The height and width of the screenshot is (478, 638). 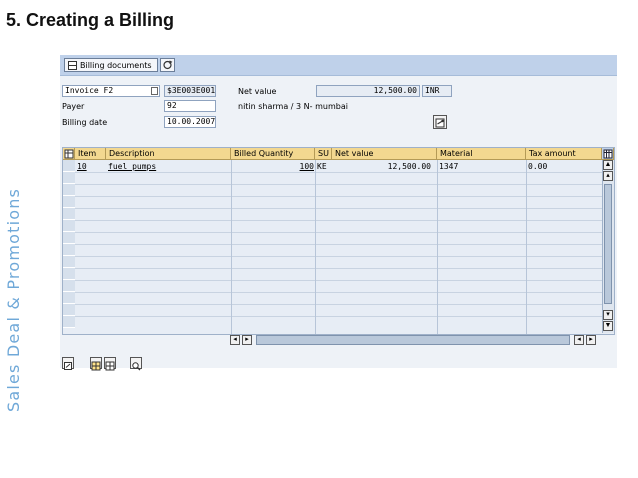 What do you see at coordinates (608, 326) in the screenshot?
I see `scroll-bottom-button: ▼` at bounding box center [608, 326].